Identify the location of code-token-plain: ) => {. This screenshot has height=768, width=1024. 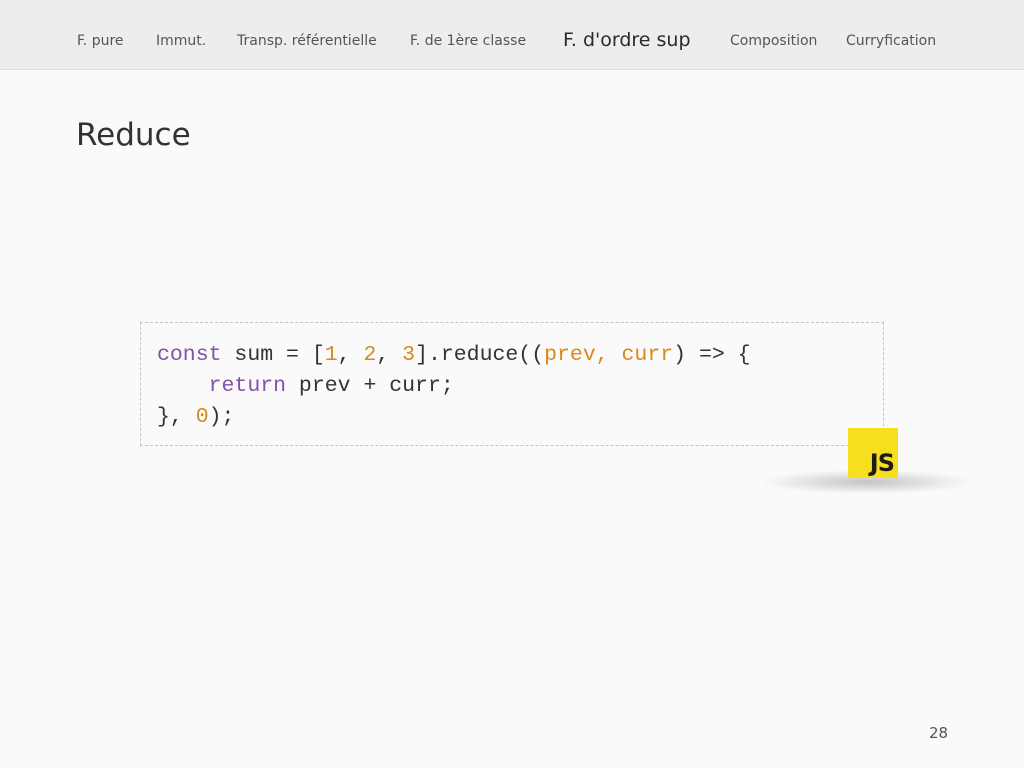
(712, 355).